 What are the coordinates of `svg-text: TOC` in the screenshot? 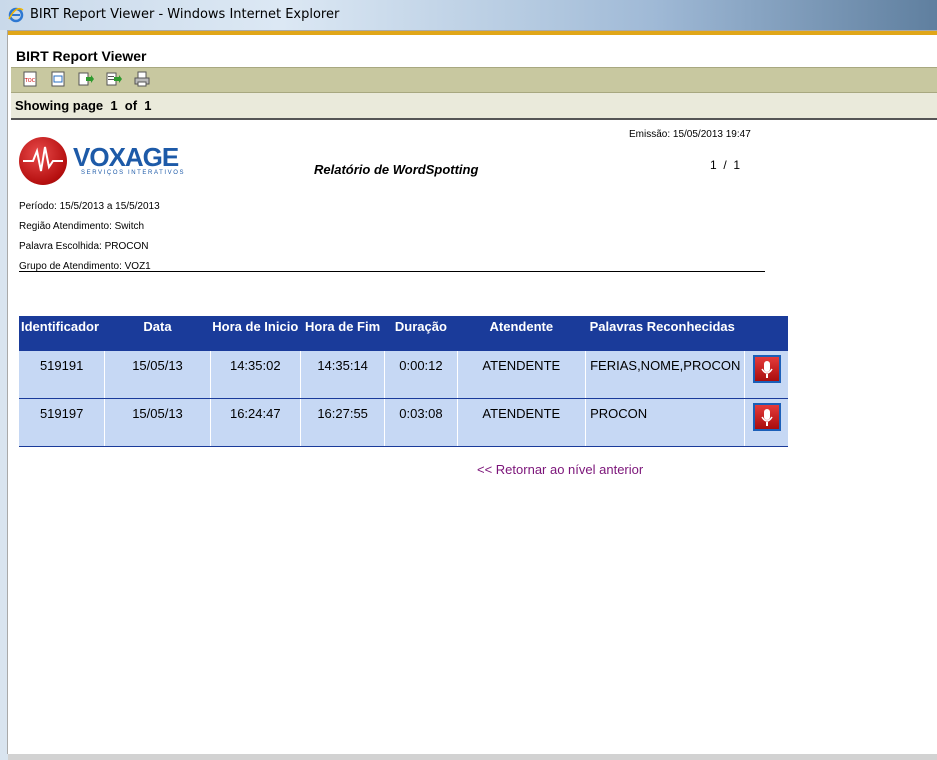 It's located at (30, 81).